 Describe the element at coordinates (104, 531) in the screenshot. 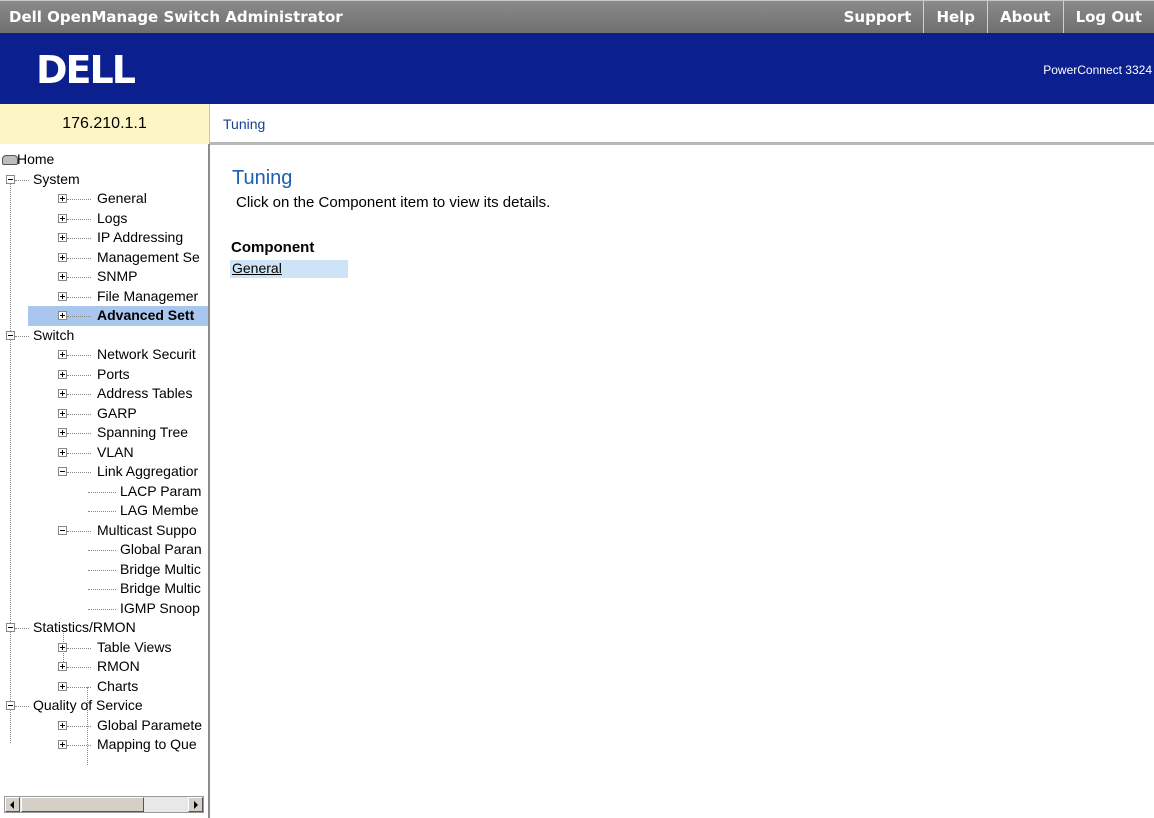

I see `tree-item-multicast-support: Multicast Suppo` at that location.